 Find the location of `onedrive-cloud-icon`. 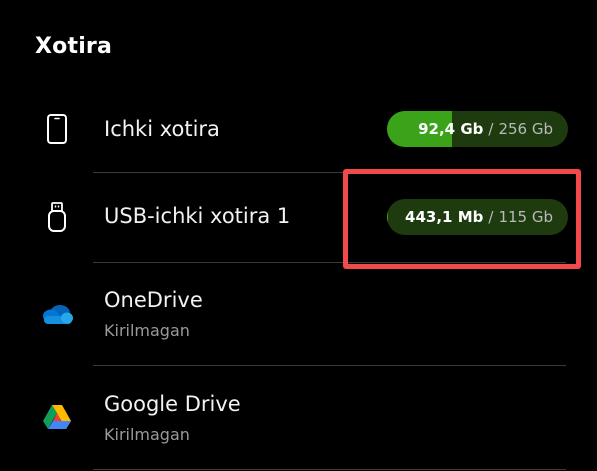

onedrive-cloud-icon is located at coordinates (57, 315).